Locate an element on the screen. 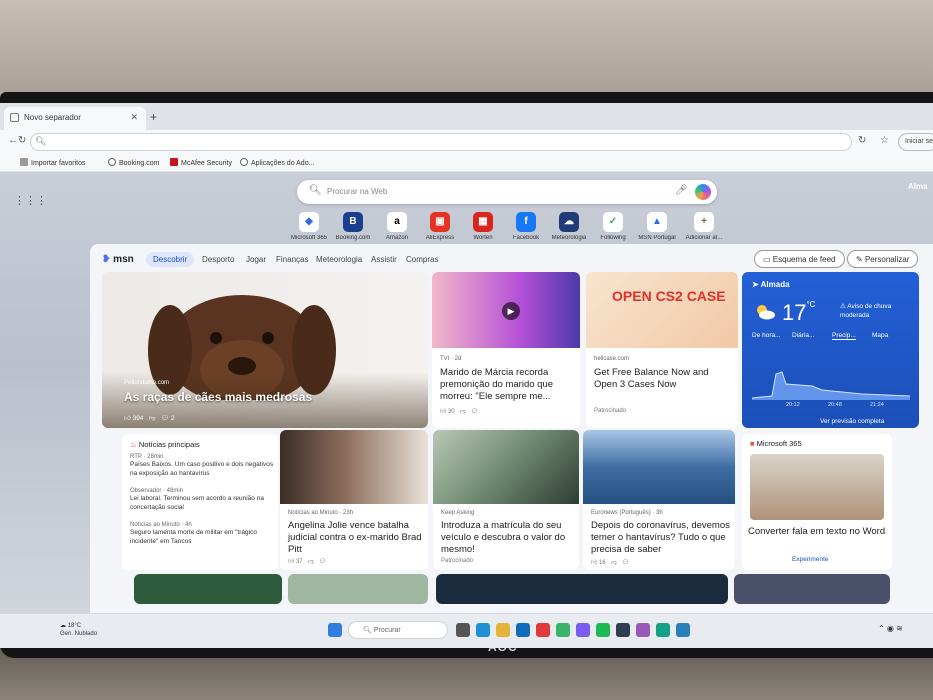 The image size is (933, 700). time-label: 21:24 is located at coordinates (877, 405).